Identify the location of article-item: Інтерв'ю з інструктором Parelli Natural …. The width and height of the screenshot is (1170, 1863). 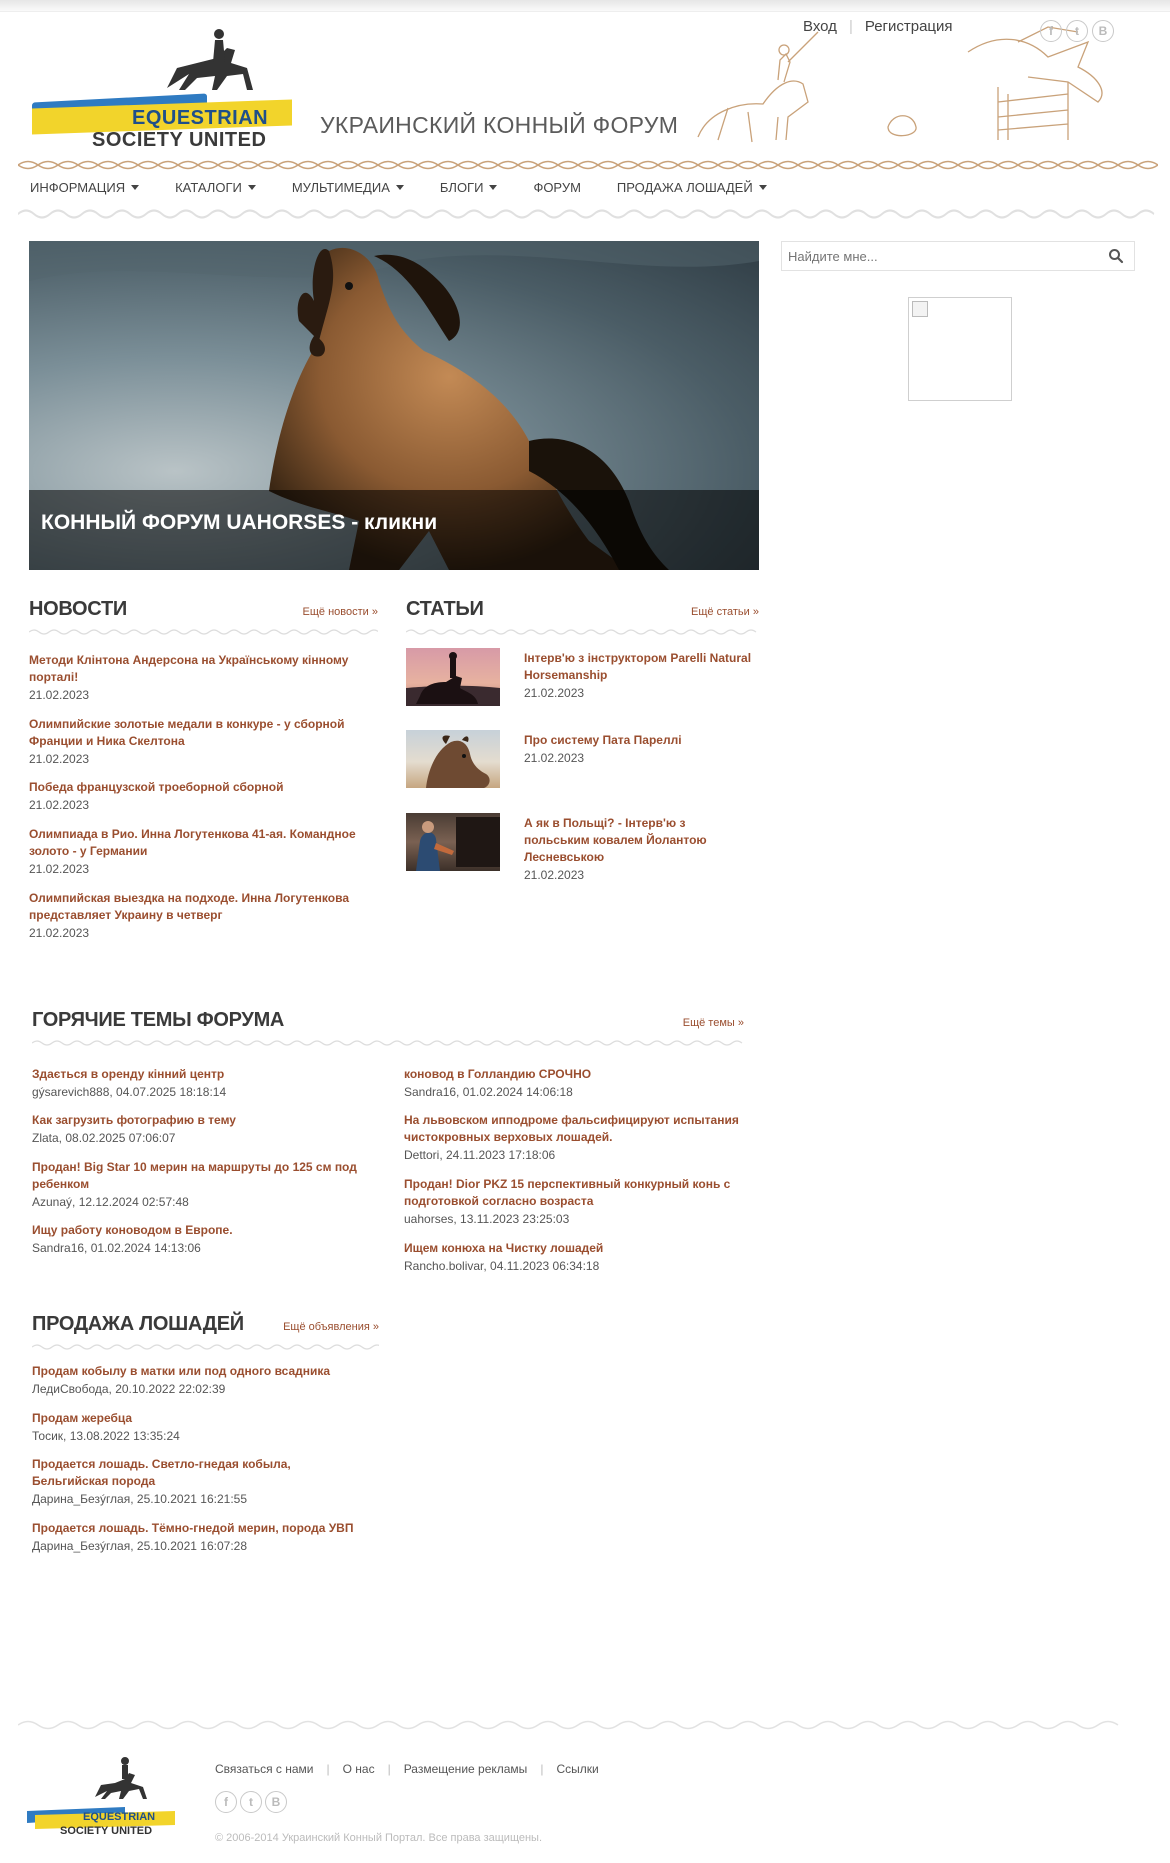
(639, 676).